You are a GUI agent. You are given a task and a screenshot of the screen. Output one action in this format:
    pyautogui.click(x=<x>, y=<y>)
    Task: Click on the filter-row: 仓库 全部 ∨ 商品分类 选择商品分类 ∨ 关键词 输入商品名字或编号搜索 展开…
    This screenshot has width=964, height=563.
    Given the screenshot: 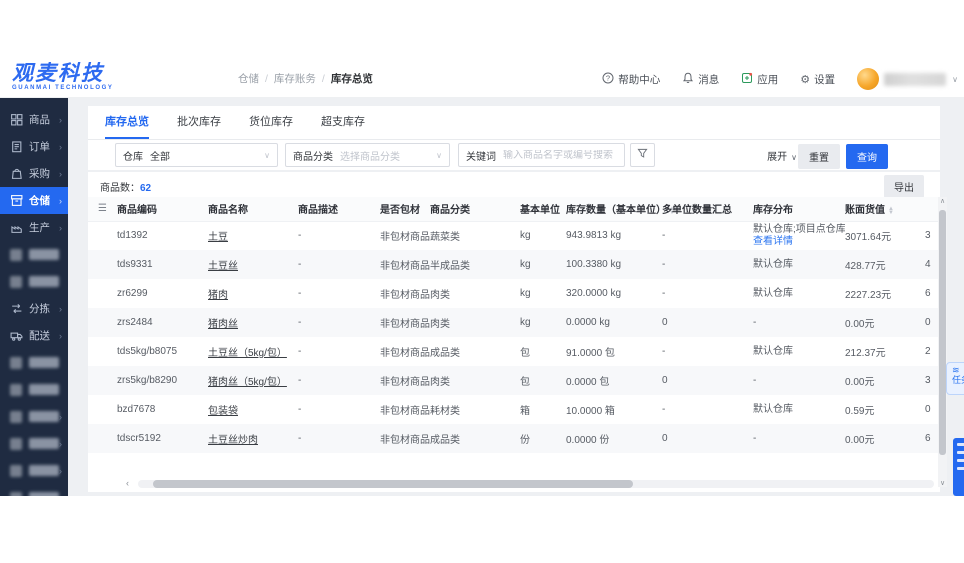 What is the action you would take?
    pyautogui.click(x=514, y=155)
    